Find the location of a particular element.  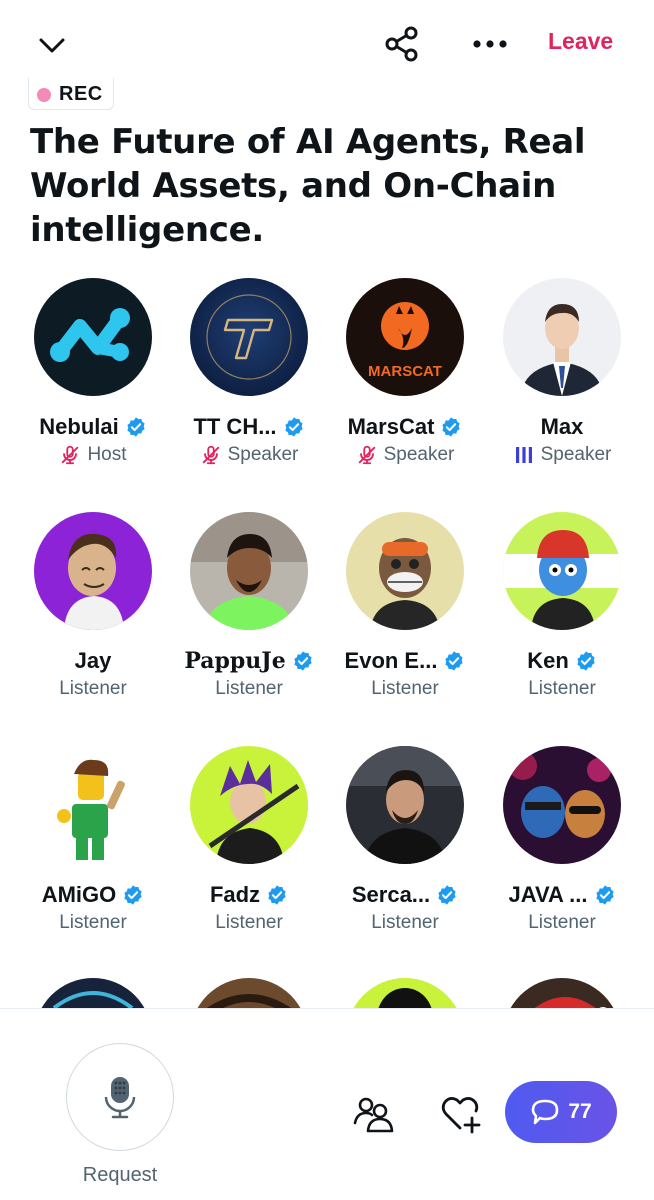

participant-java: JAVA ... Listener is located at coordinates (562, 841).